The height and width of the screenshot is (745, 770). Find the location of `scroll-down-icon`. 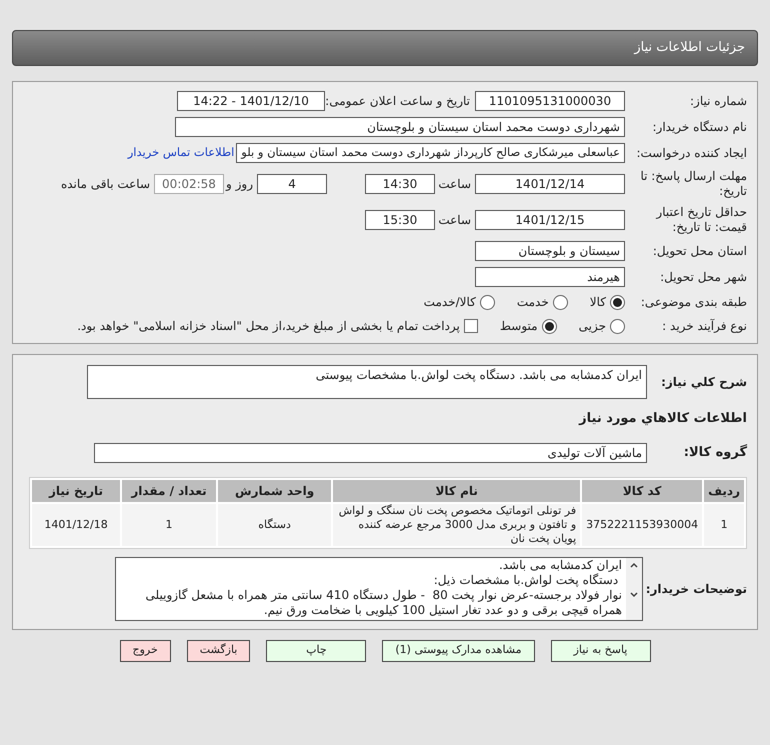

scroll-down-icon is located at coordinates (634, 595).